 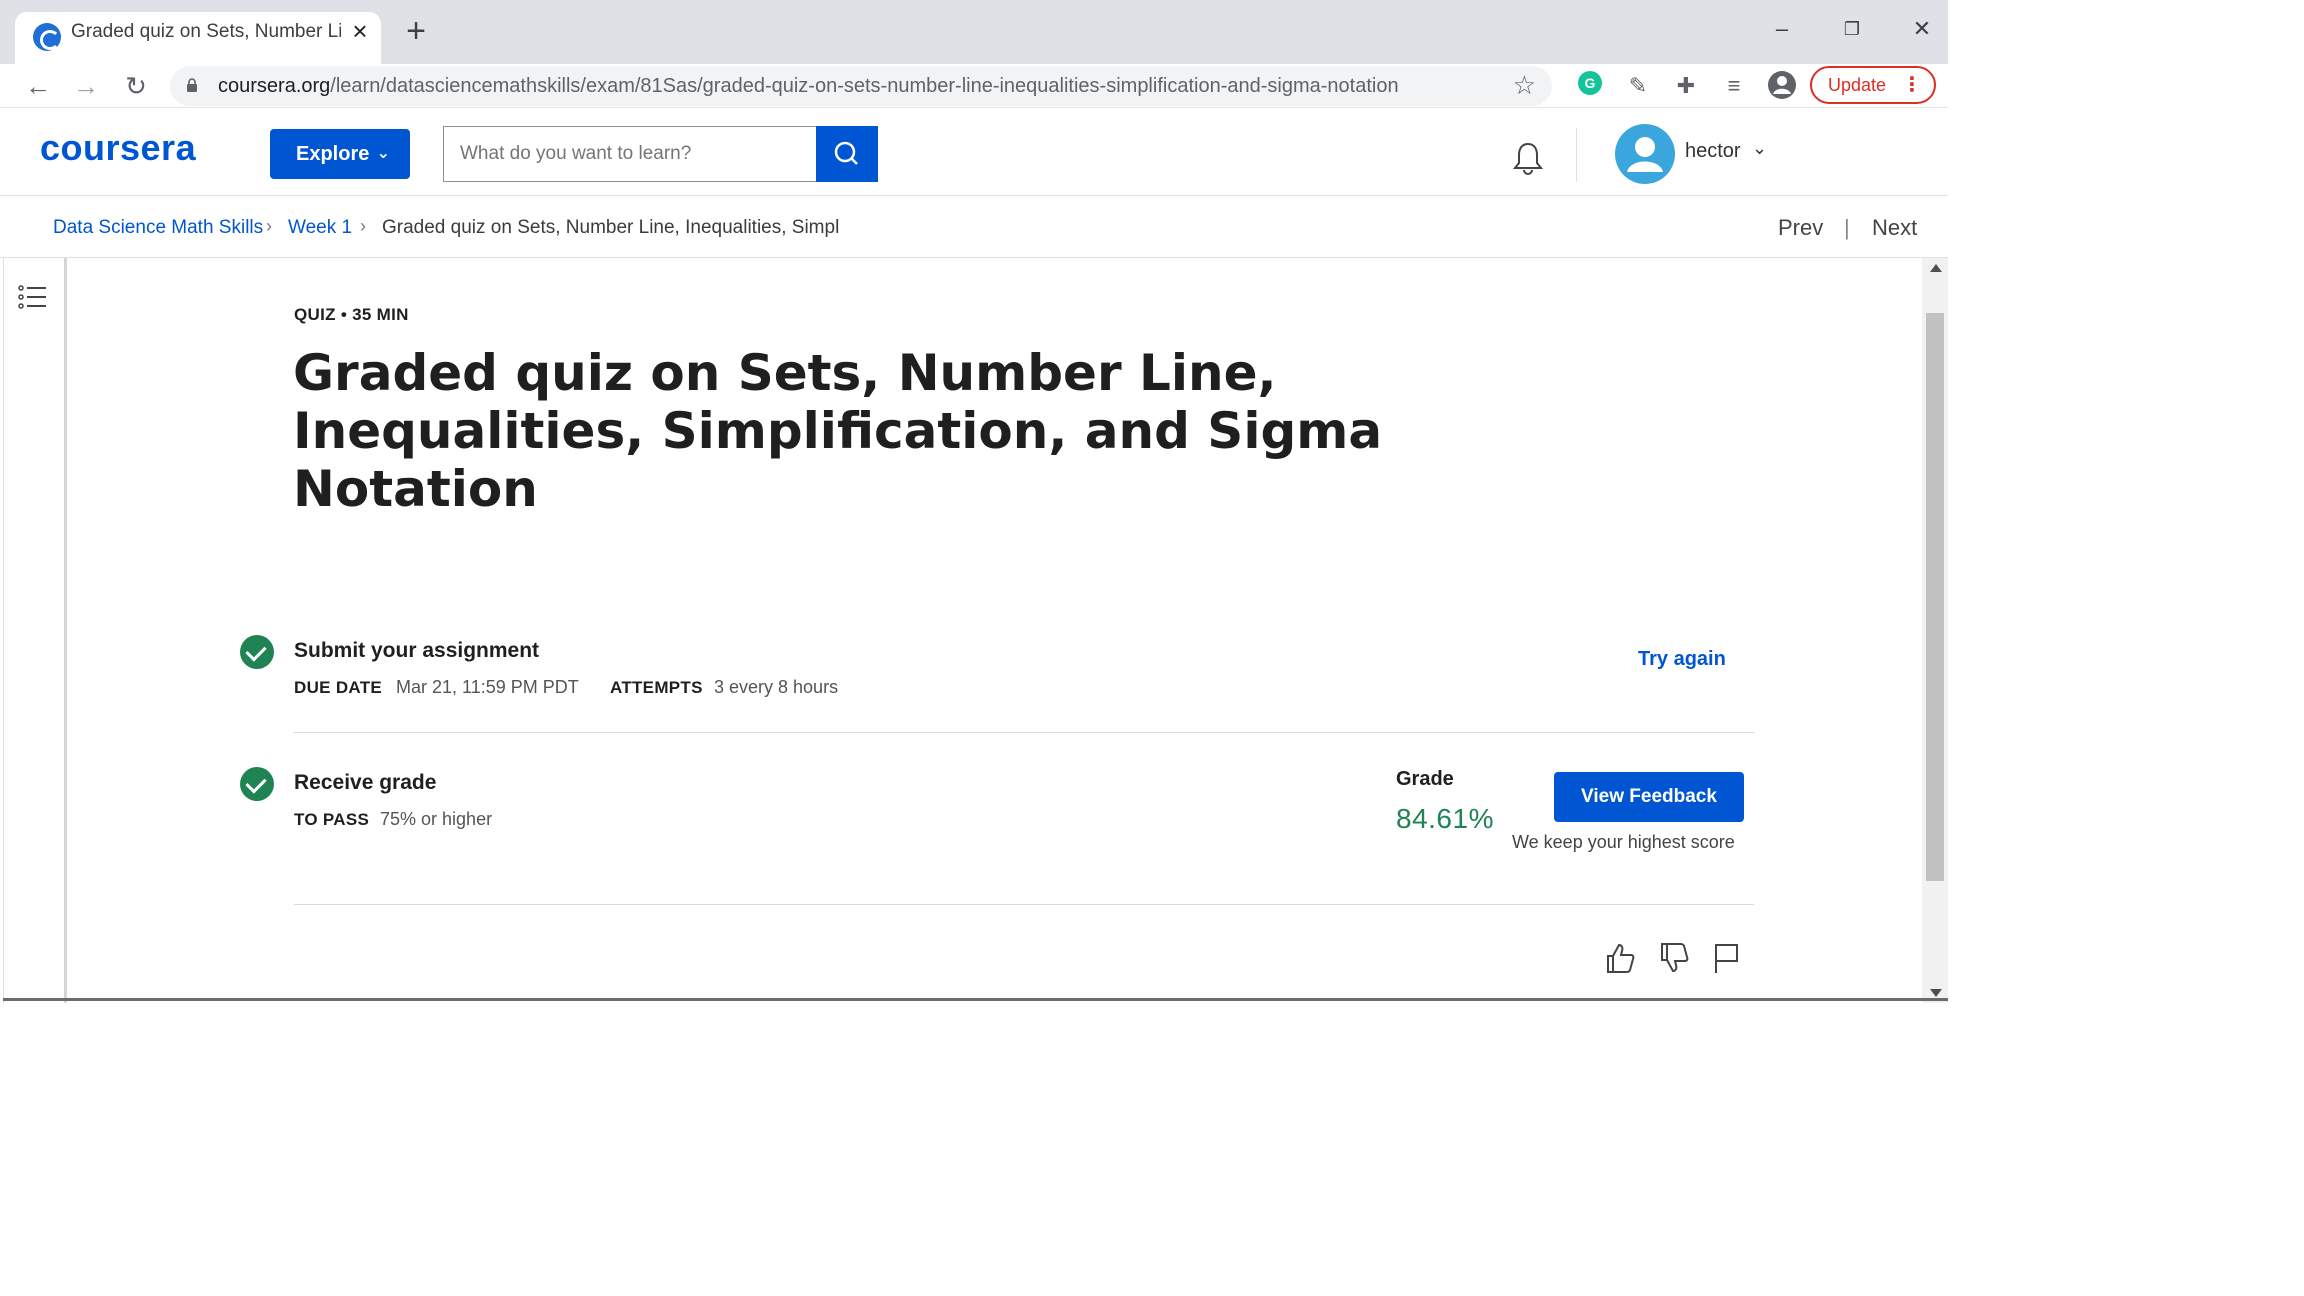 What do you see at coordinates (35, 630) in the screenshot?
I see `course-outline-rail` at bounding box center [35, 630].